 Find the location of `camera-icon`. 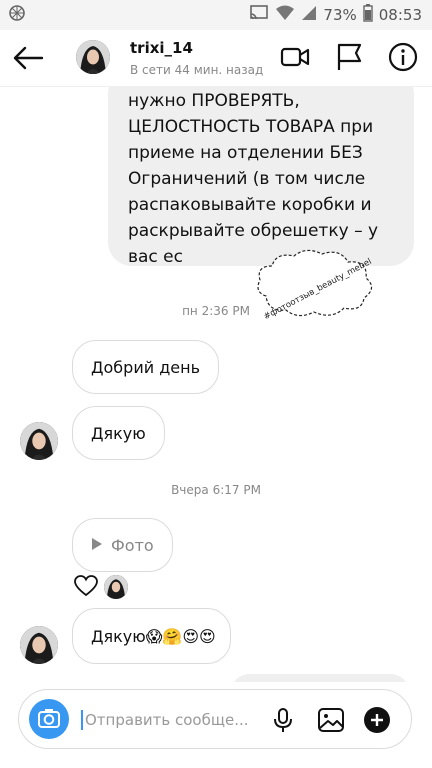

camera-icon is located at coordinates (49, 718).